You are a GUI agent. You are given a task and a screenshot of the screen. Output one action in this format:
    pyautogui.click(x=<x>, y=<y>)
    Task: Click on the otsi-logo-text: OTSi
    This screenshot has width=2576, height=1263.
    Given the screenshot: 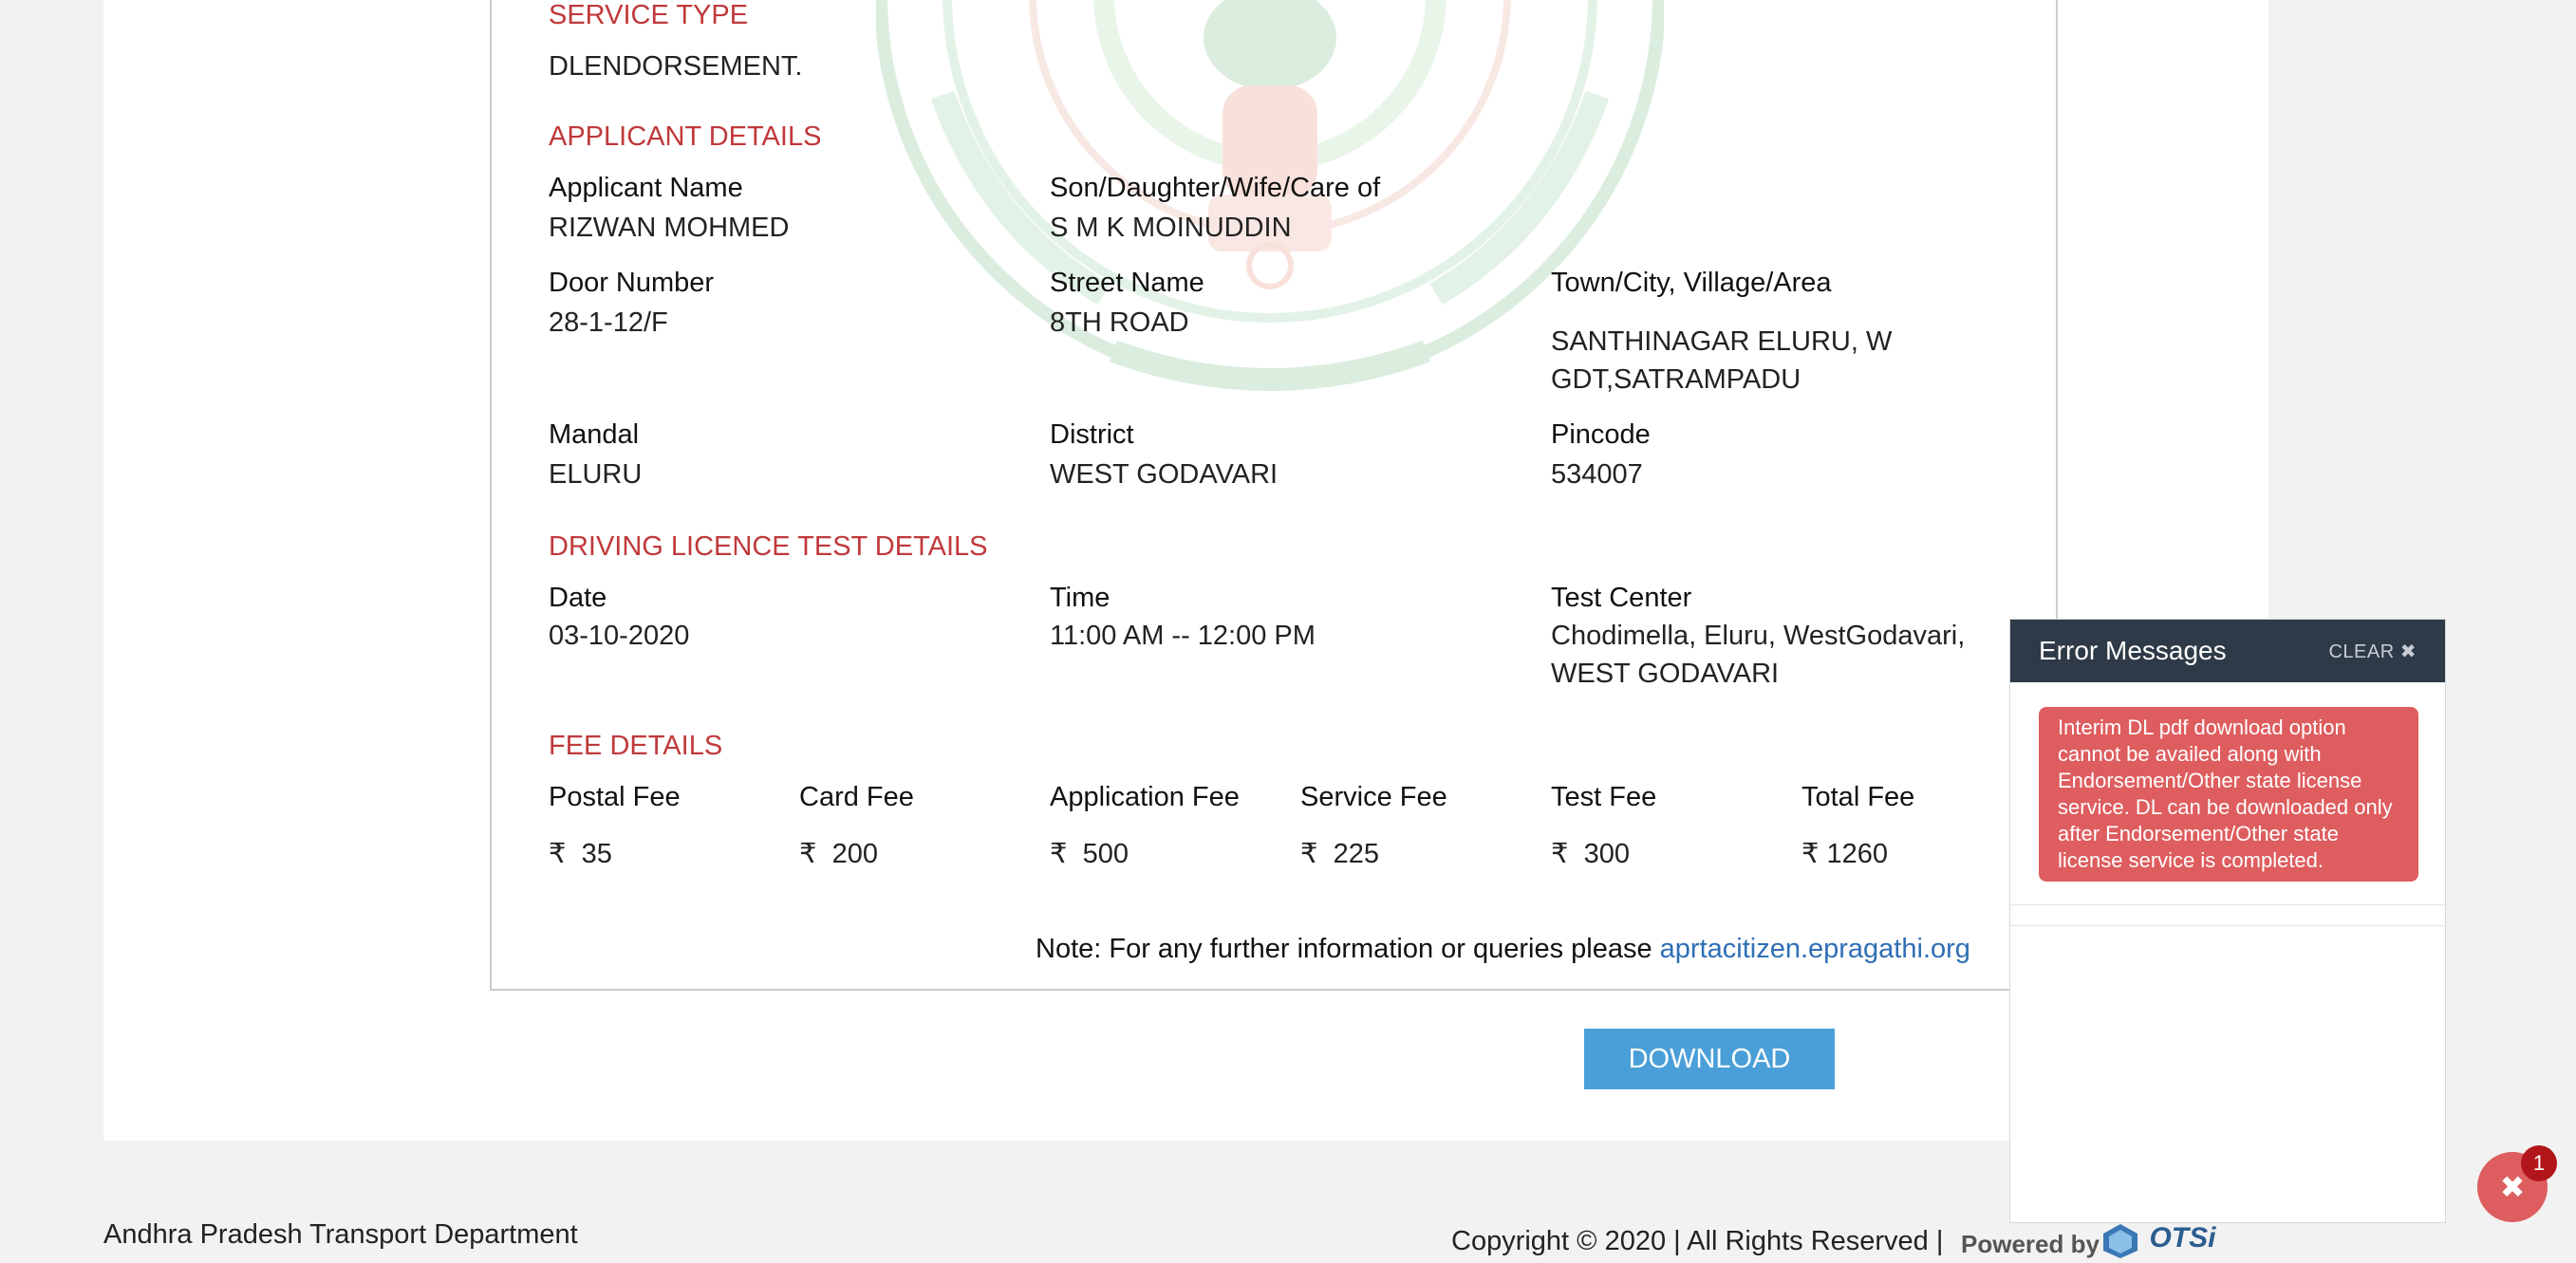 What is the action you would take?
    pyautogui.click(x=2183, y=1238)
    